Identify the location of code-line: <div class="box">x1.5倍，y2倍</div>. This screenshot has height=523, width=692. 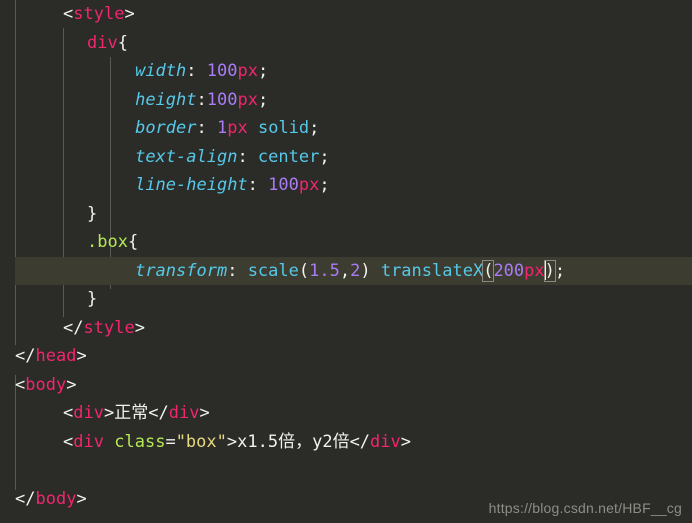
(346, 442).